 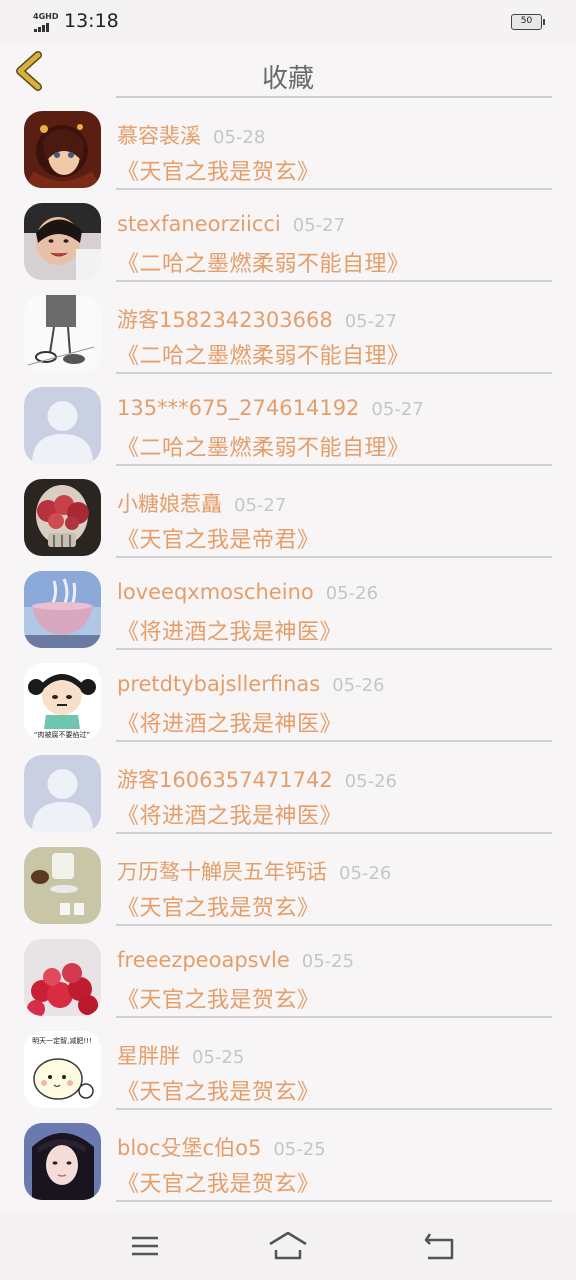 I want to click on name-row: 小糖娘惹矗 05-27, so click(x=201, y=503).